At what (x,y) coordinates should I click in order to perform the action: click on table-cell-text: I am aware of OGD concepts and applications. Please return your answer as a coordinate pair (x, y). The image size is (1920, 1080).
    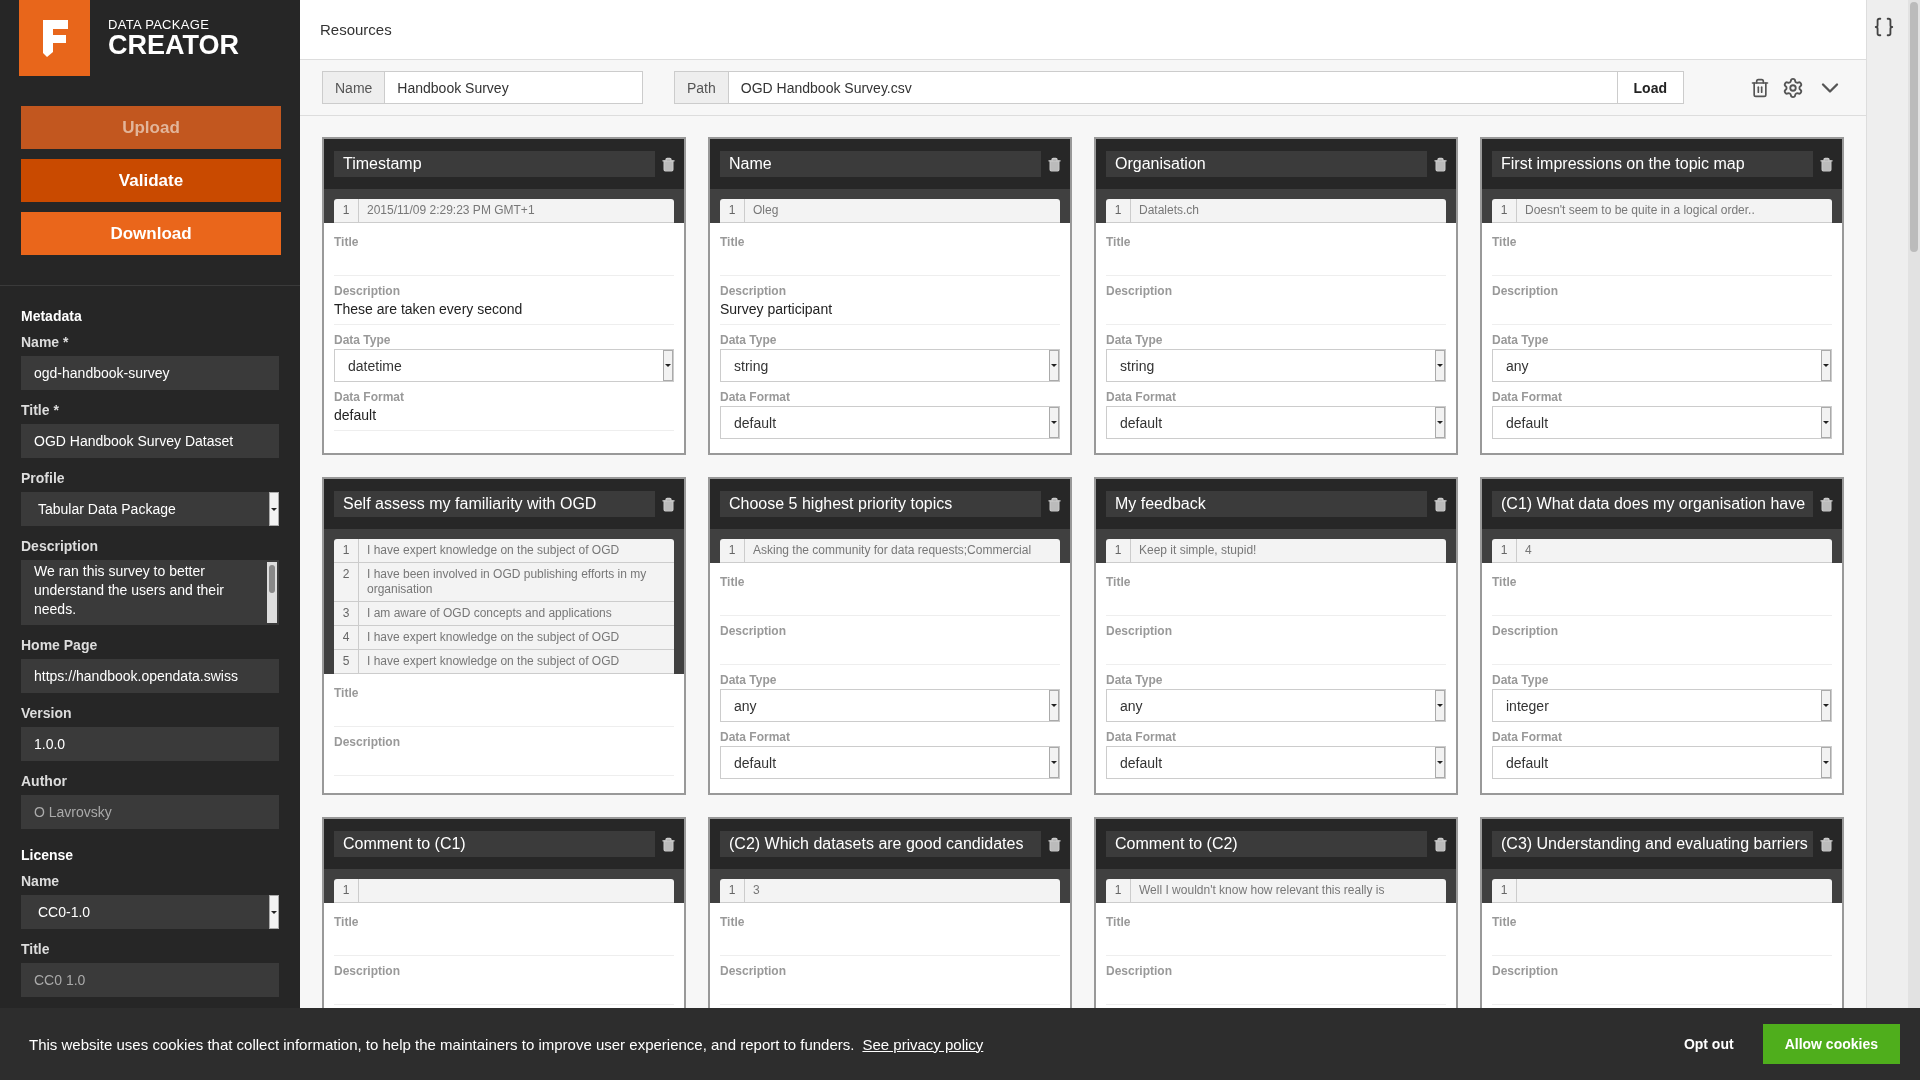
    Looking at the image, I should click on (489, 613).